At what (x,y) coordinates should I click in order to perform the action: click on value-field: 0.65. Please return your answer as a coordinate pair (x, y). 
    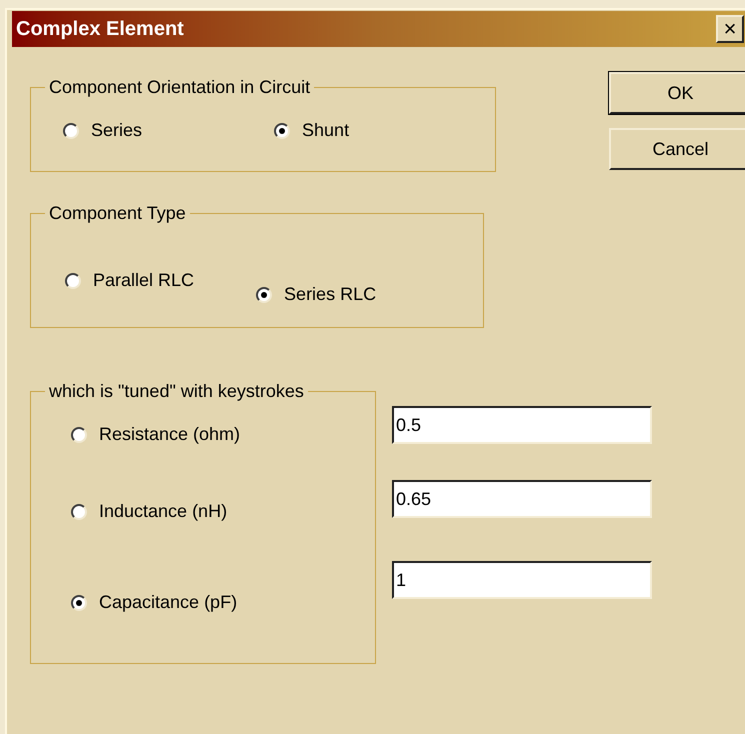
    Looking at the image, I should click on (522, 499).